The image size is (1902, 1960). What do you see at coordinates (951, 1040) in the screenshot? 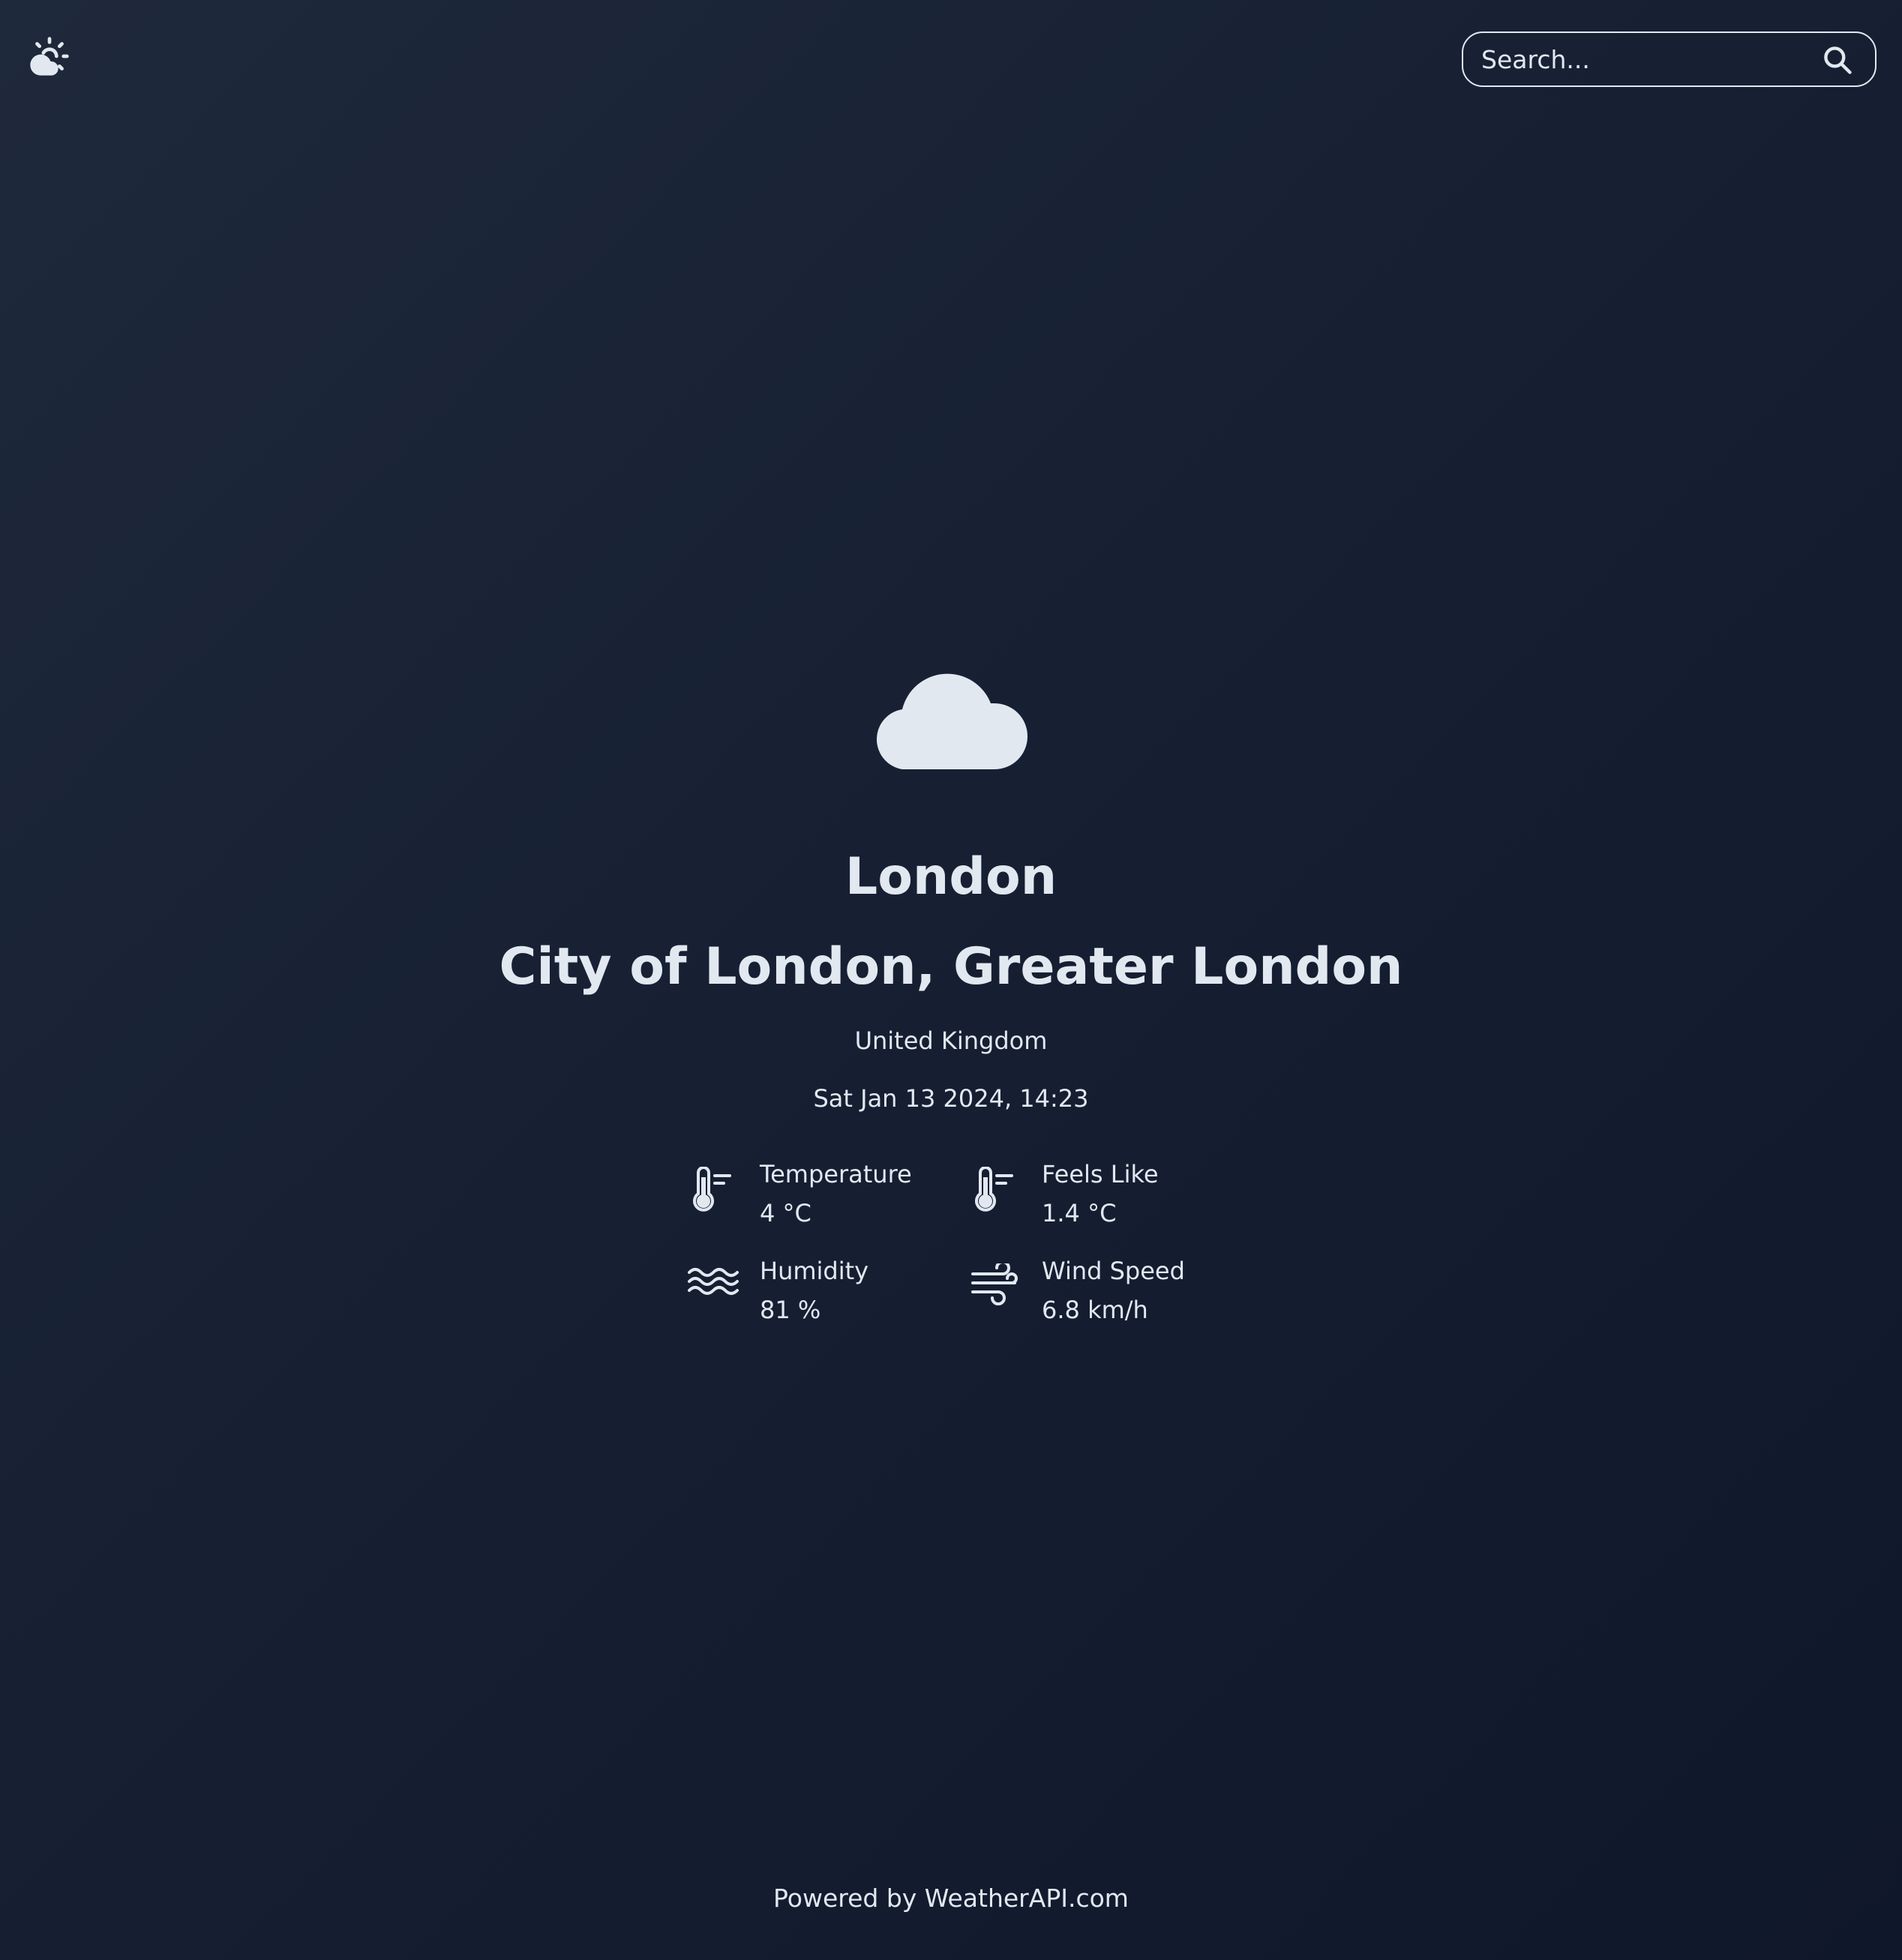
I see `country-name: United Kingdom` at bounding box center [951, 1040].